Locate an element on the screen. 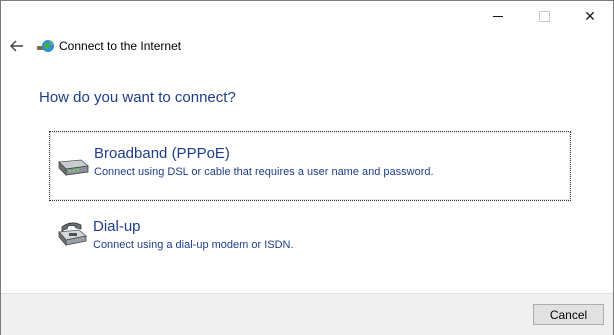  close-button: ✕ is located at coordinates (590, 16).